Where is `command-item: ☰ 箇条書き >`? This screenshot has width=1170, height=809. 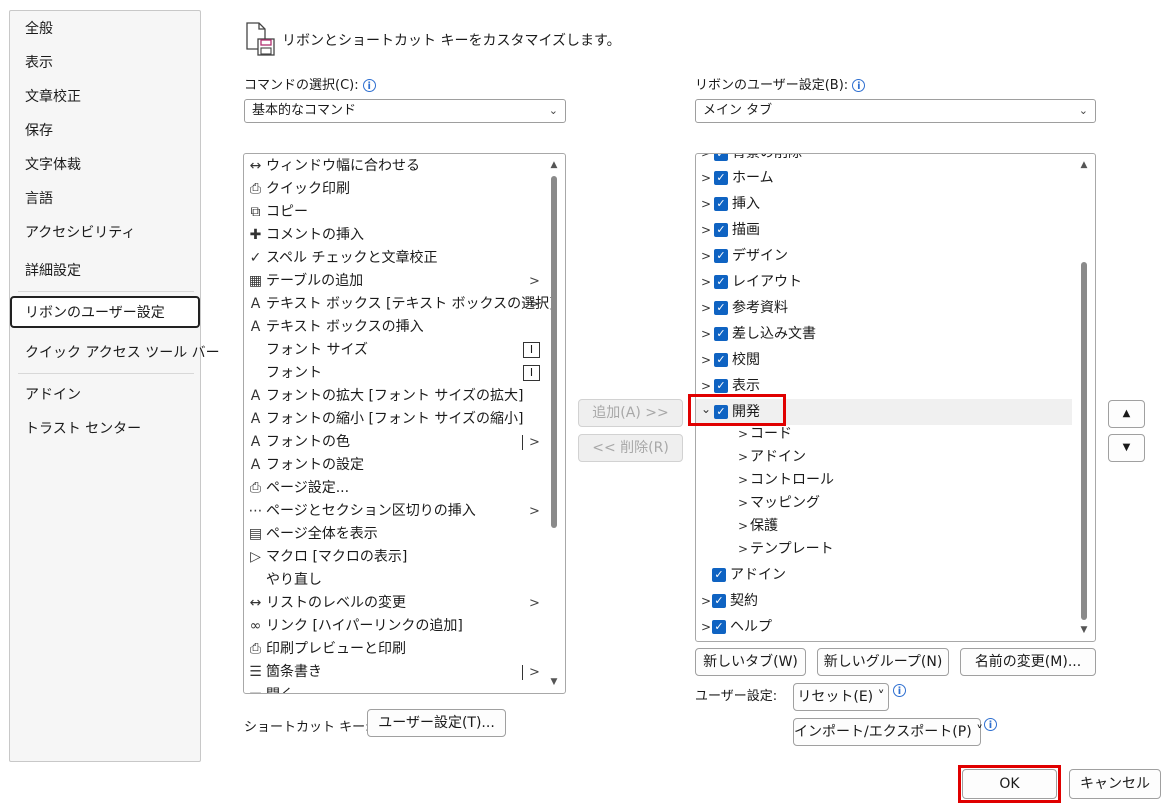 command-item: ☰ 箇条書き > is located at coordinates (394, 672).